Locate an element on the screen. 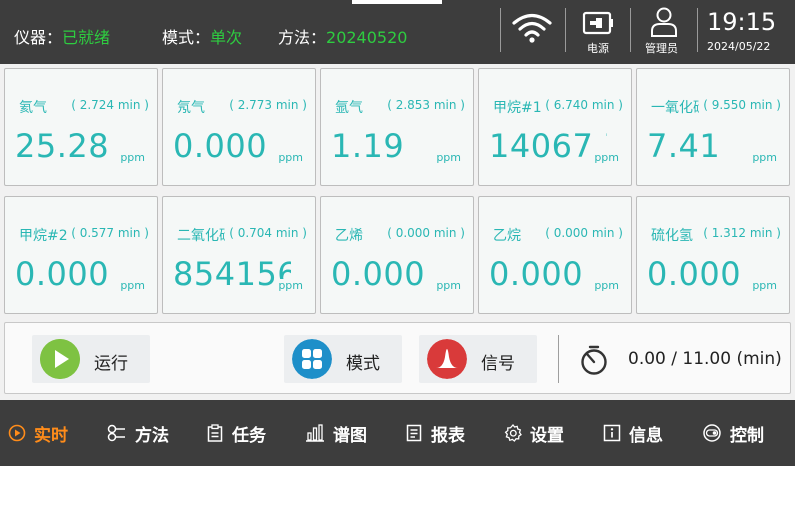  nav-item-label: 报表 is located at coordinates (448, 435).